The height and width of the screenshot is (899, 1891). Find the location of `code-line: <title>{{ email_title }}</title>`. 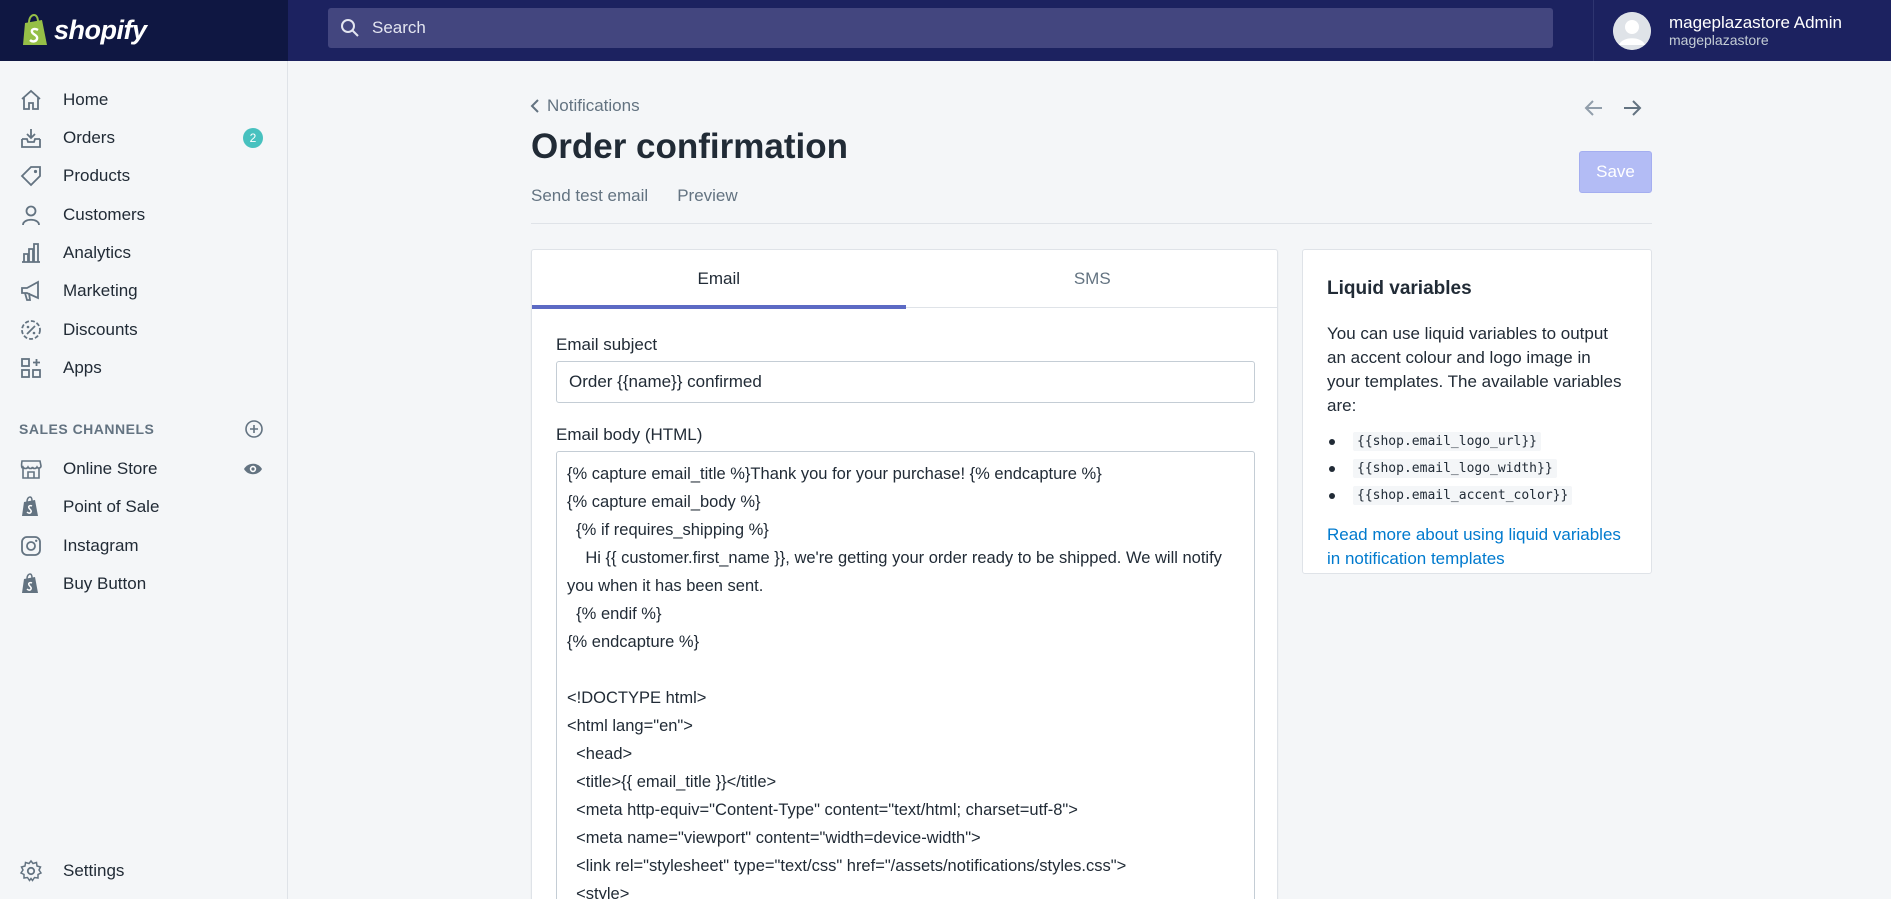

code-line: <title>{{ email_title }}</title> is located at coordinates (672, 782).